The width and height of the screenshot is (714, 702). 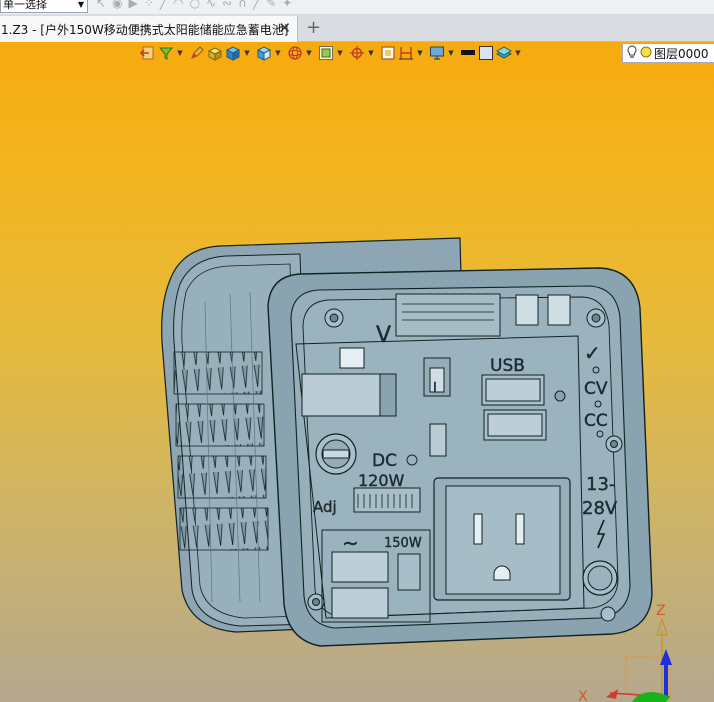 I want to click on check-label: ✓, so click(x=592, y=353).